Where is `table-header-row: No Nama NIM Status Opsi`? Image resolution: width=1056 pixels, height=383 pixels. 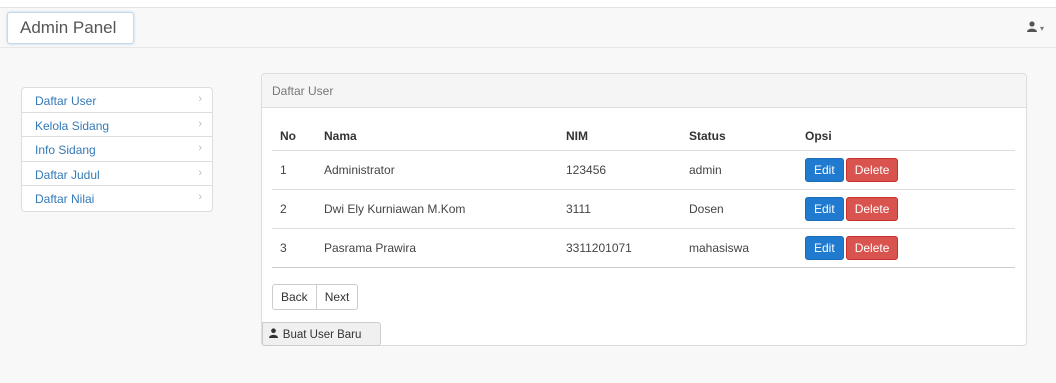 table-header-row: No Nama NIM Status Opsi is located at coordinates (643, 136).